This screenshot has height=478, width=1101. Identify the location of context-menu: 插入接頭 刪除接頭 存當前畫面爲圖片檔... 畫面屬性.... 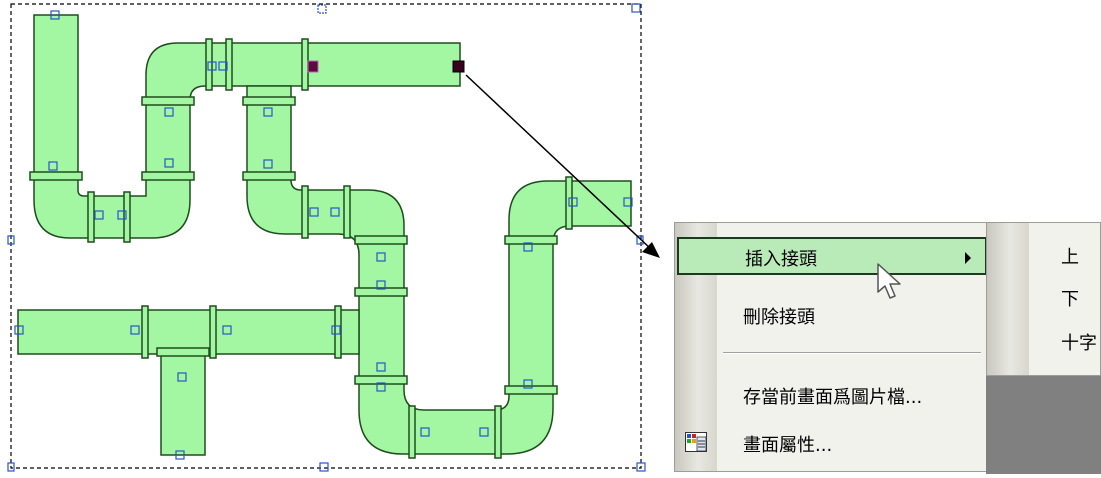
(831, 347).